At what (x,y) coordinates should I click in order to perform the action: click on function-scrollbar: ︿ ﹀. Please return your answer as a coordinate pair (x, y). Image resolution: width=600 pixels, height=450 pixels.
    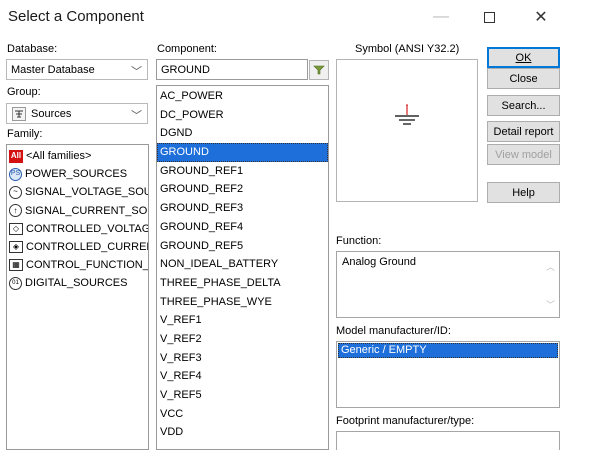
    Looking at the image, I should click on (550, 284).